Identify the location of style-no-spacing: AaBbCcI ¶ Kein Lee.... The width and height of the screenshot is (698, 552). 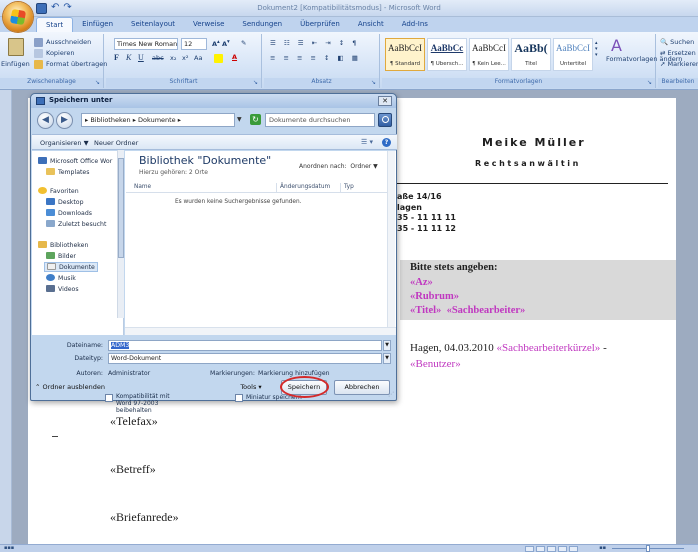
(489, 54).